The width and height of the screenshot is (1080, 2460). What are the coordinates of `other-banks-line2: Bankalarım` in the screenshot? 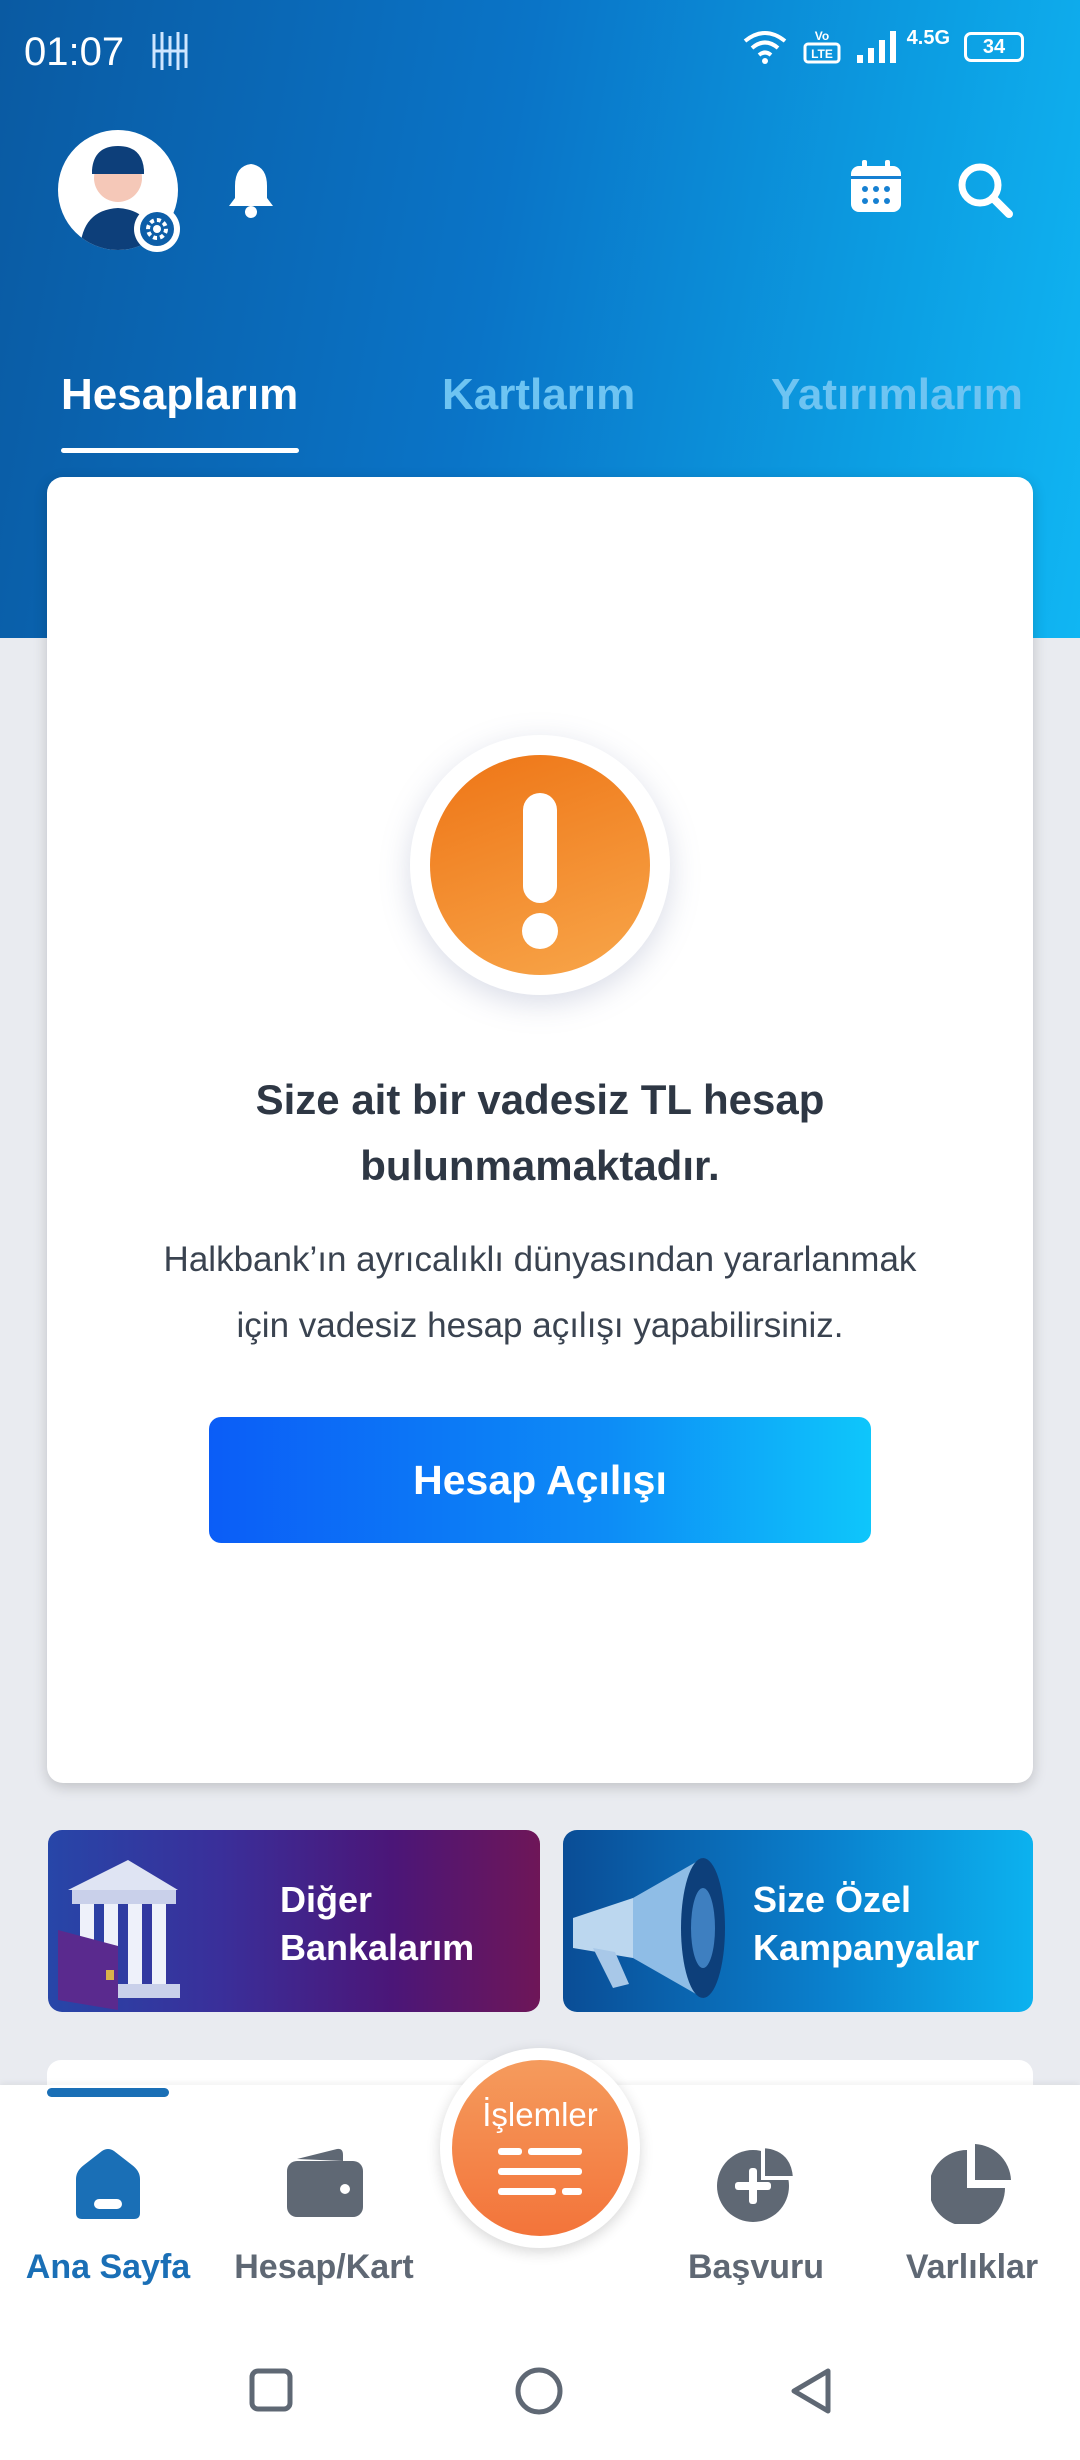 It's located at (377, 1947).